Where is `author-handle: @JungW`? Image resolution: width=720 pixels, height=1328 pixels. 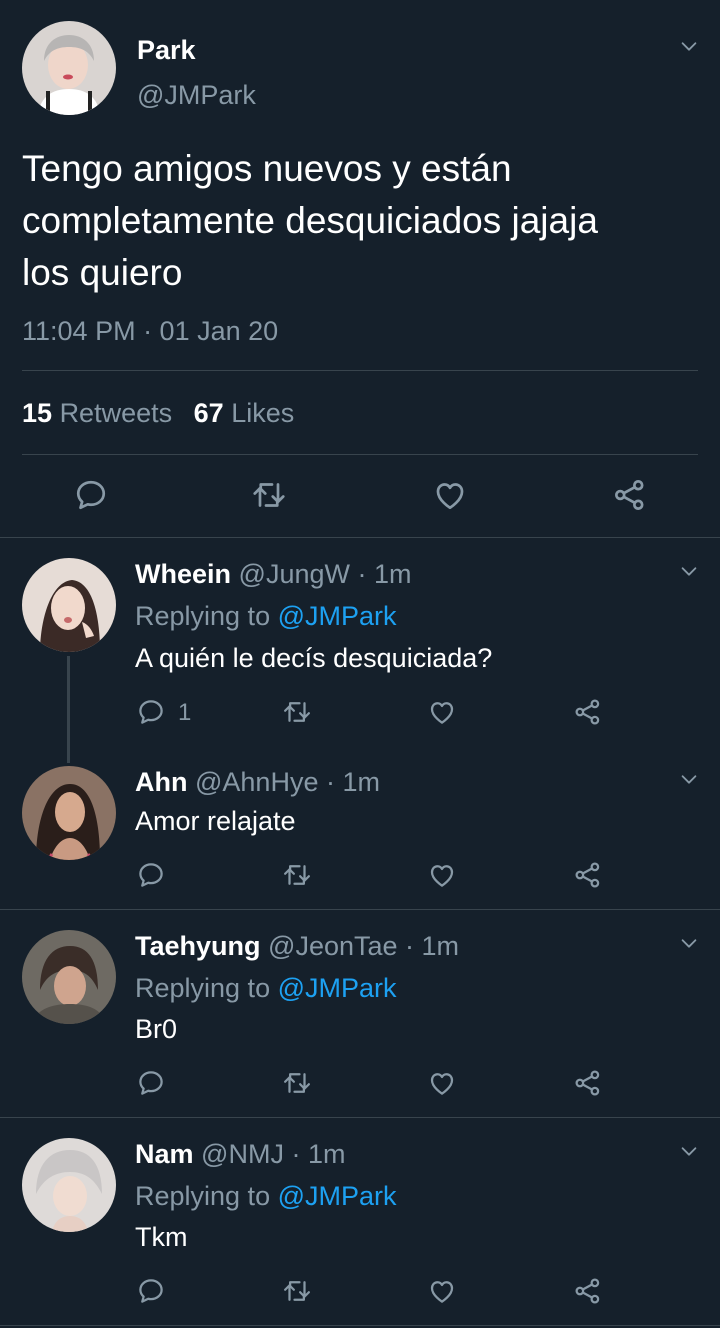
author-handle: @JungW is located at coordinates (294, 574).